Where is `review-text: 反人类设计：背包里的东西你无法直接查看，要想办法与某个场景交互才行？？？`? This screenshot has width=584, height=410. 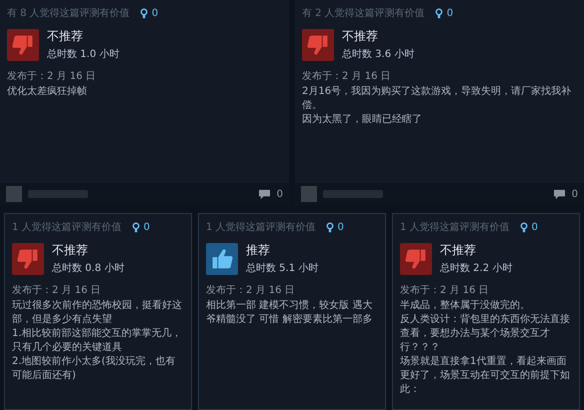
review-text: 反人类设计：背包里的东西你无法直接查看，要想办法与某个场景交互才行？？？ is located at coordinates (485, 334).